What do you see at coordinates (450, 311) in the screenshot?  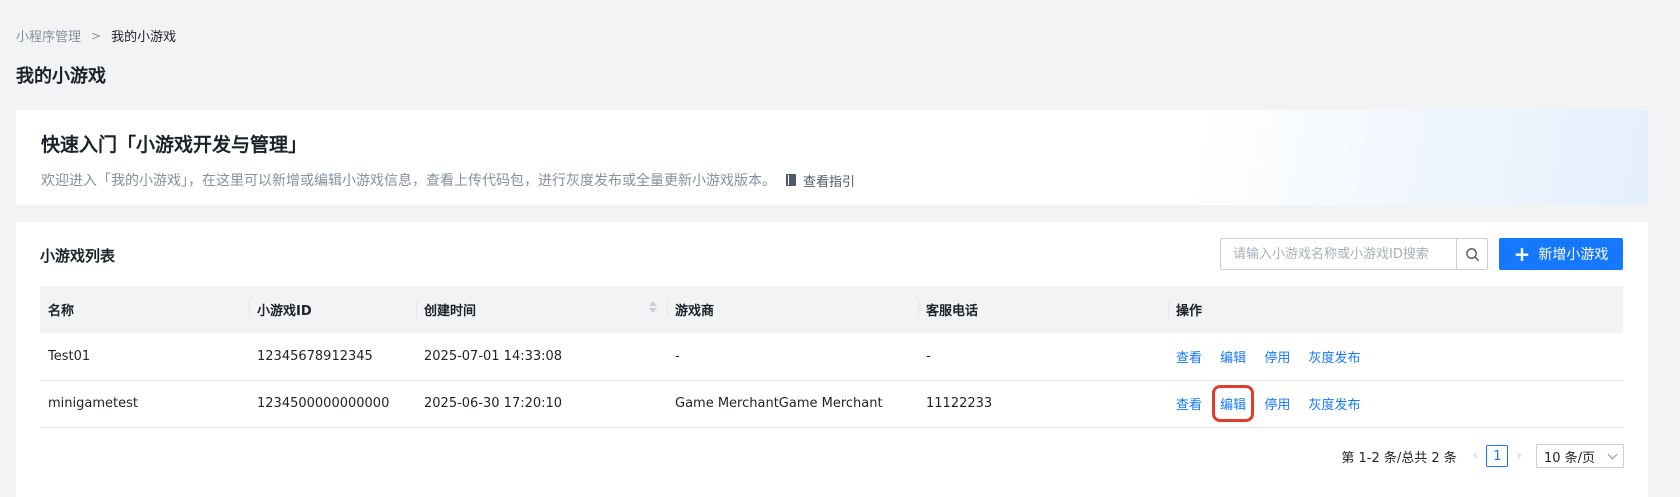 I see `column-header-created-label: 创建时间` at bounding box center [450, 311].